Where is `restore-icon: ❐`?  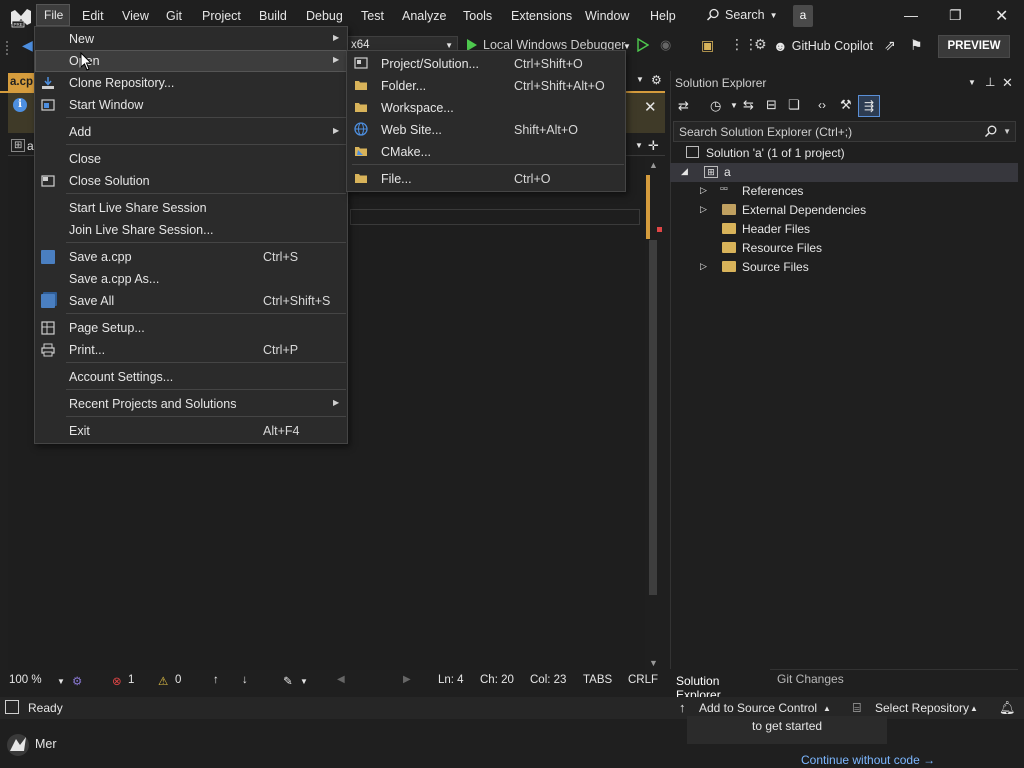
restore-icon: ❐ is located at coordinates (955, 15).